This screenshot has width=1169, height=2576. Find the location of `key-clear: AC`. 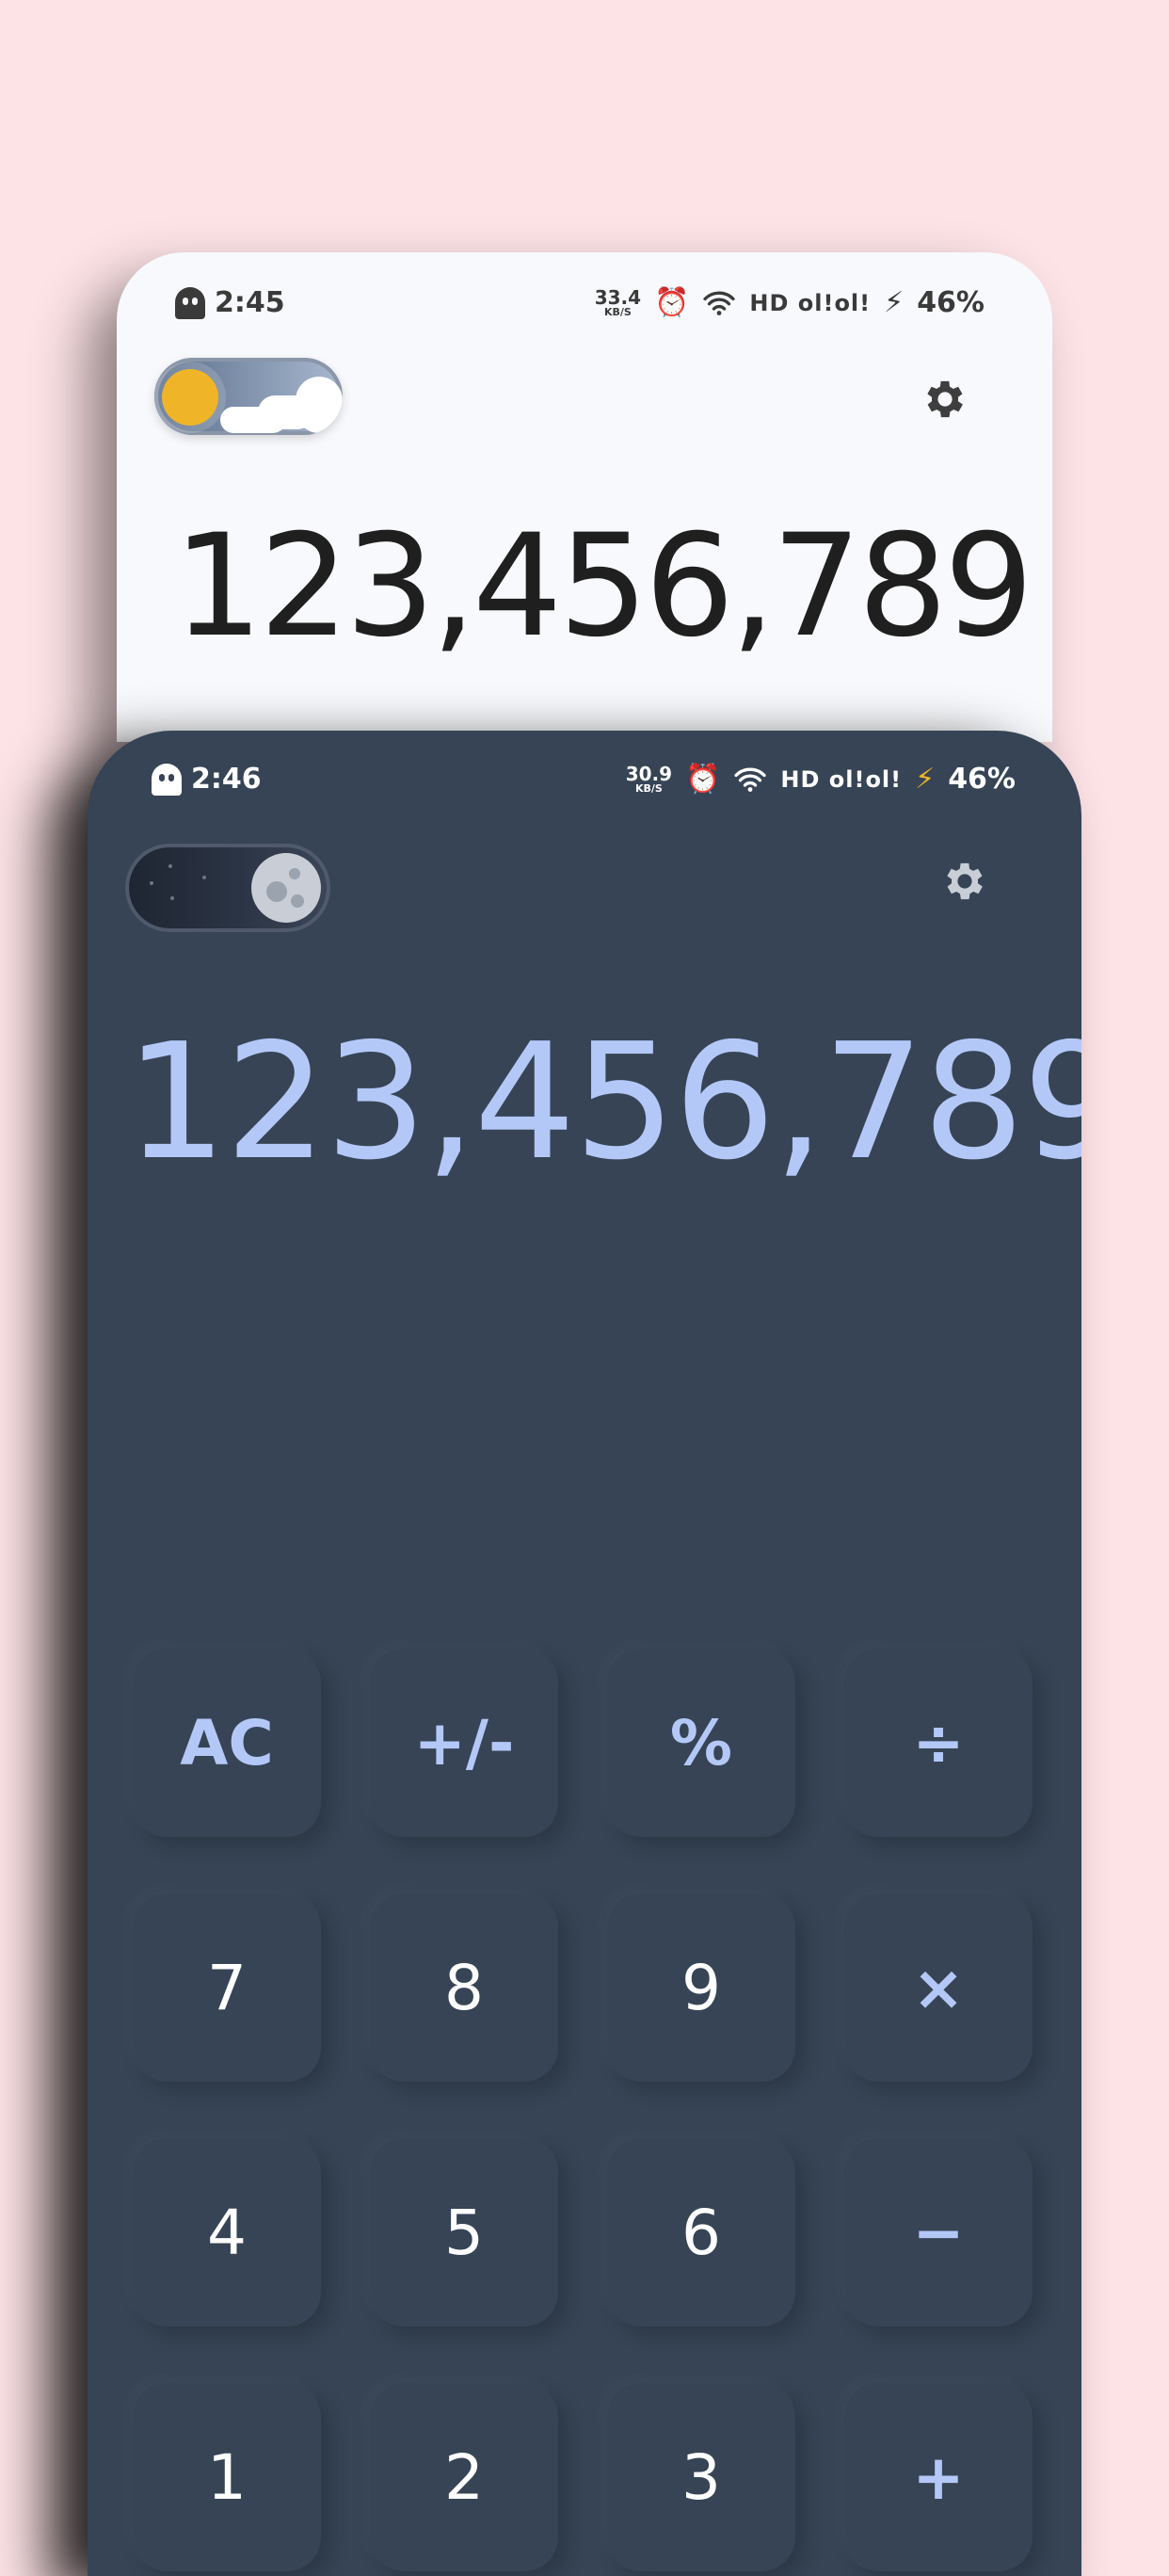

key-clear: AC is located at coordinates (227, 1743).